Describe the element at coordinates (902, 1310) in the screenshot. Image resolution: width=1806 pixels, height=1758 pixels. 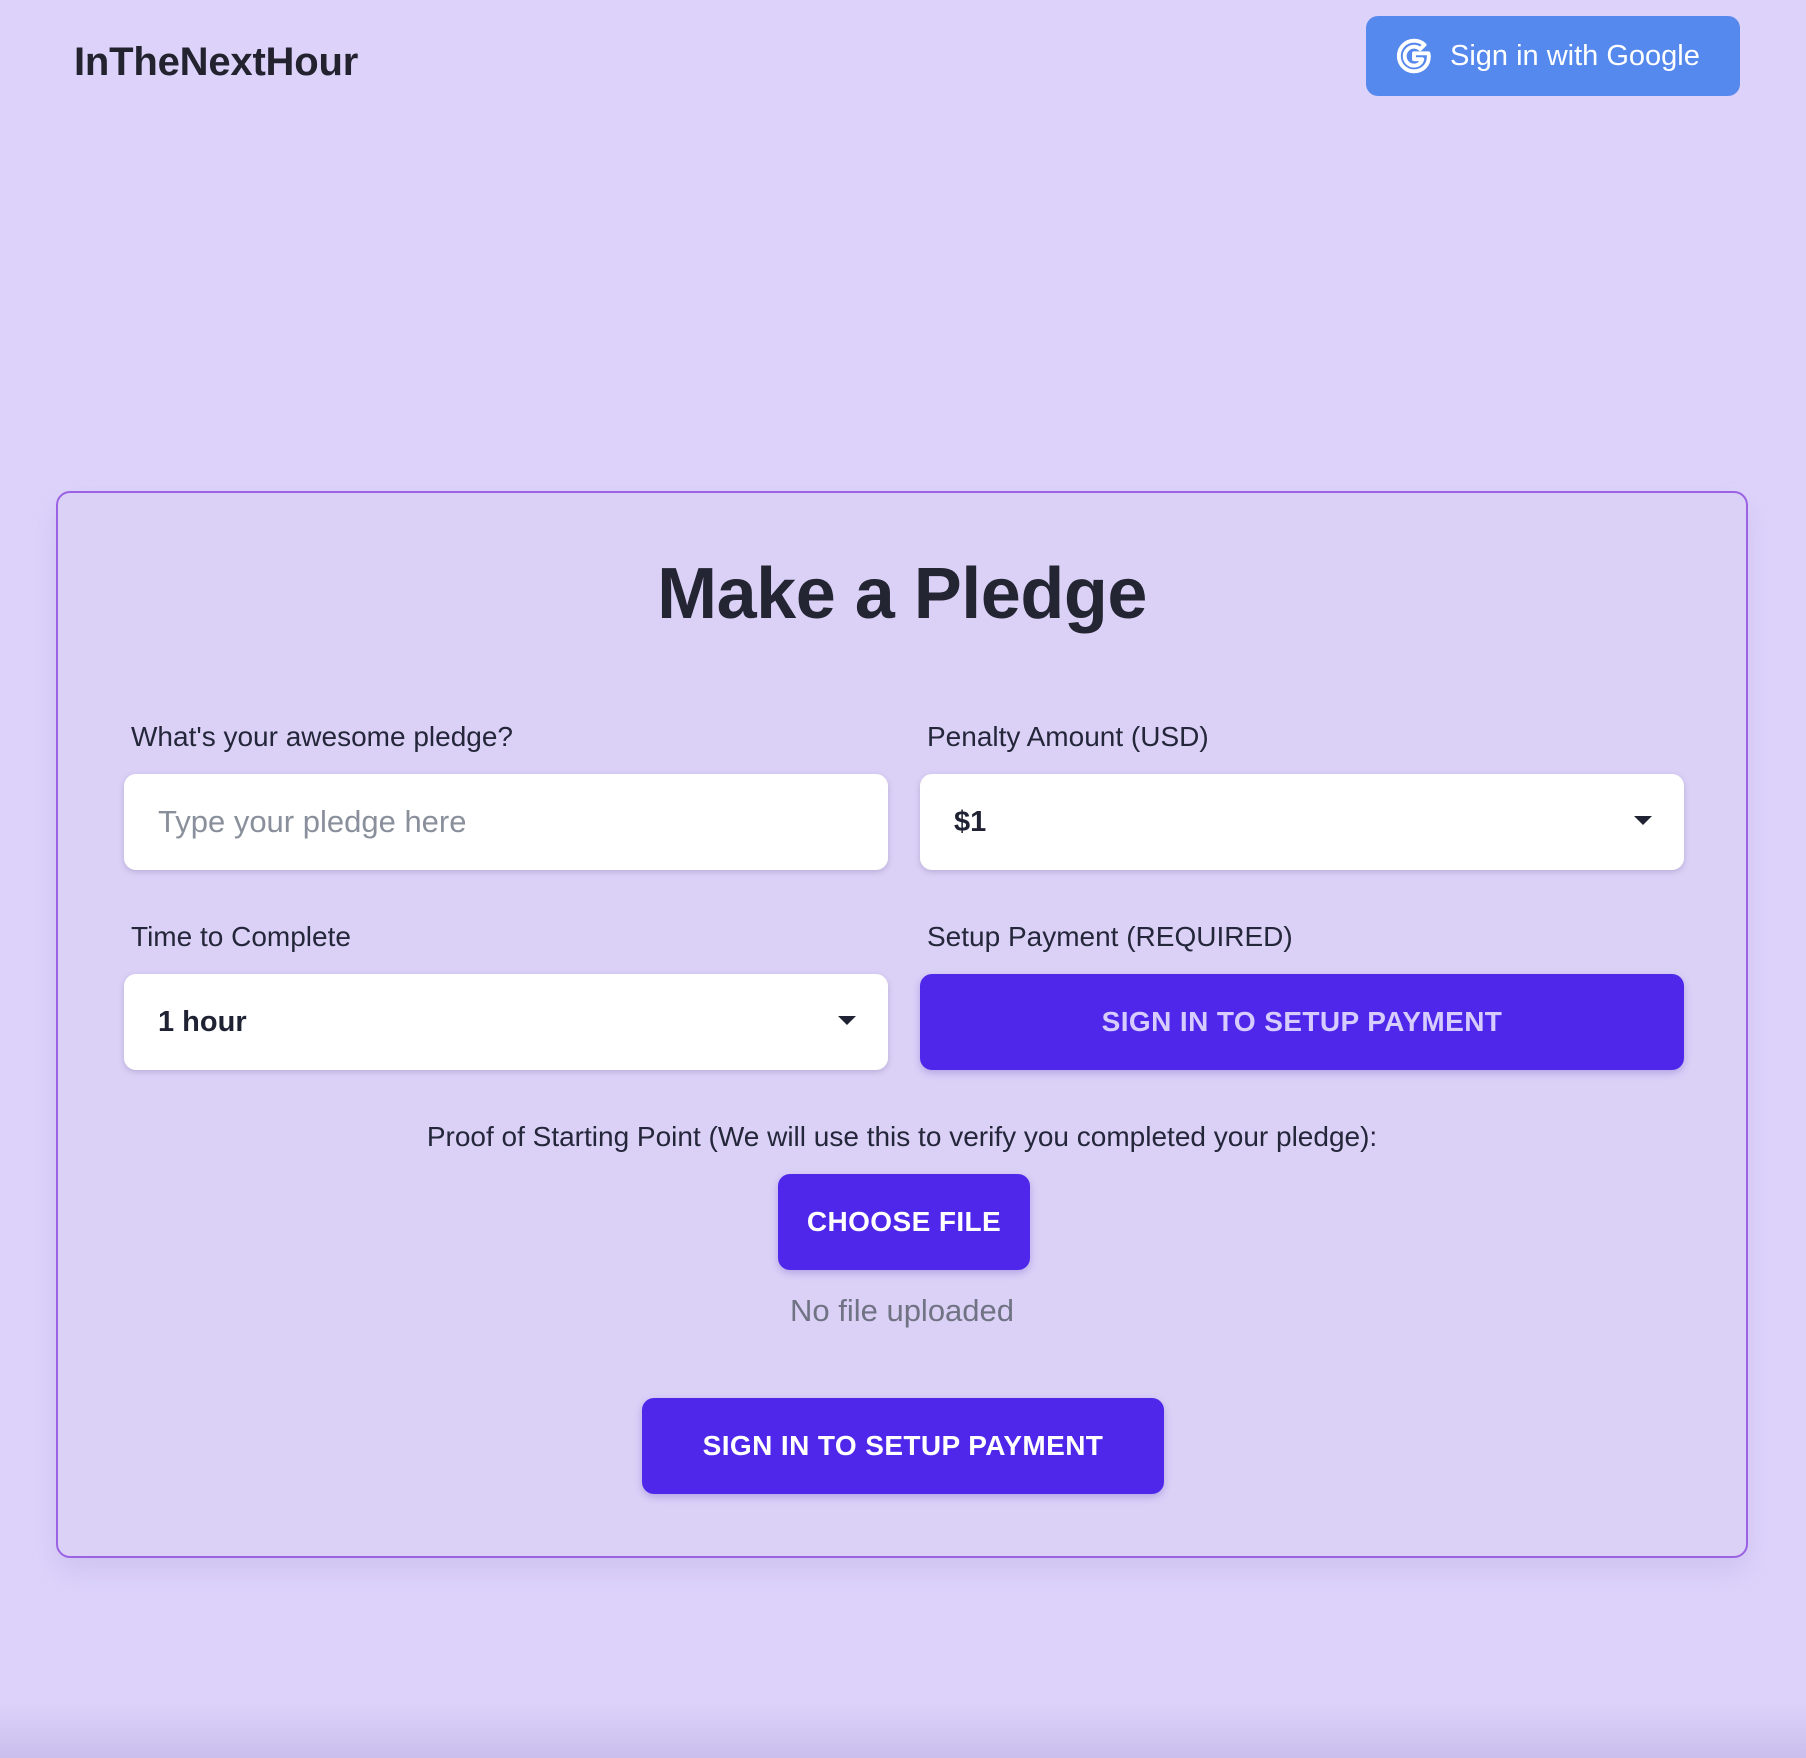
I see `file-status-text: No file uploaded` at that location.